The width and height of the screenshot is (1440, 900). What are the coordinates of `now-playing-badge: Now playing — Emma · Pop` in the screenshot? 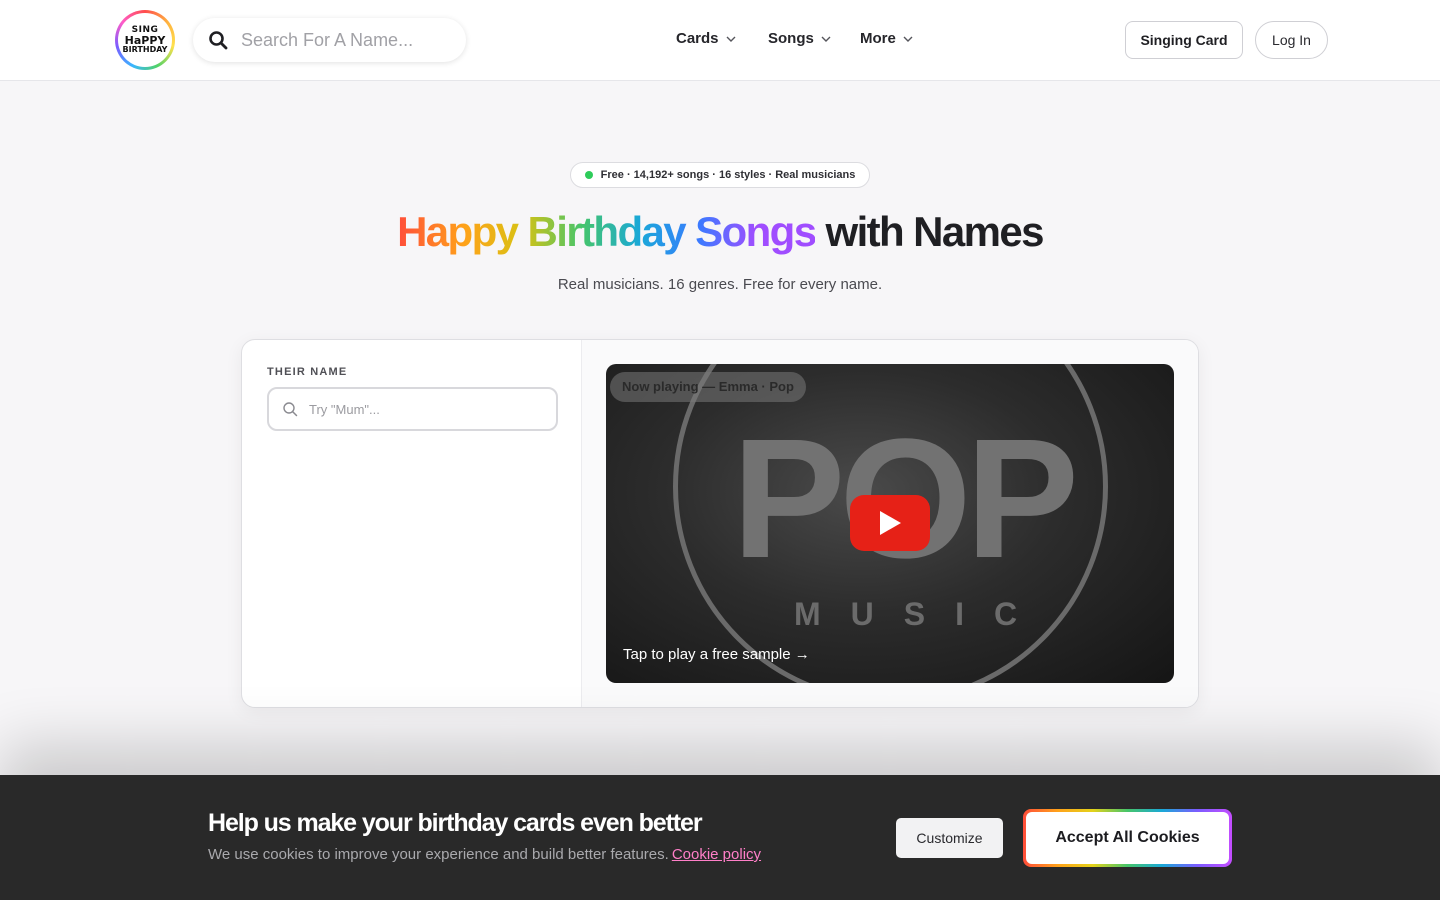 It's located at (708, 387).